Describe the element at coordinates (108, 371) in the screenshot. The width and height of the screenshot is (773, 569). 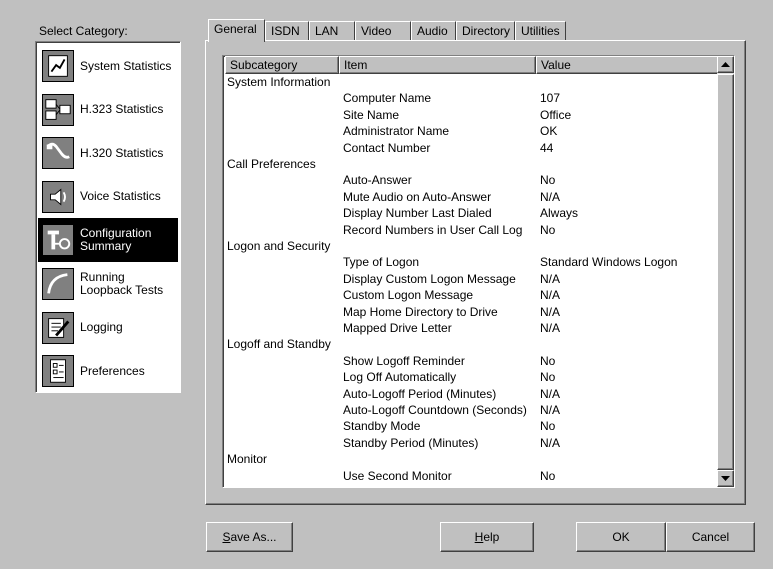
I see `category-item-preferences: Preferences` at that location.